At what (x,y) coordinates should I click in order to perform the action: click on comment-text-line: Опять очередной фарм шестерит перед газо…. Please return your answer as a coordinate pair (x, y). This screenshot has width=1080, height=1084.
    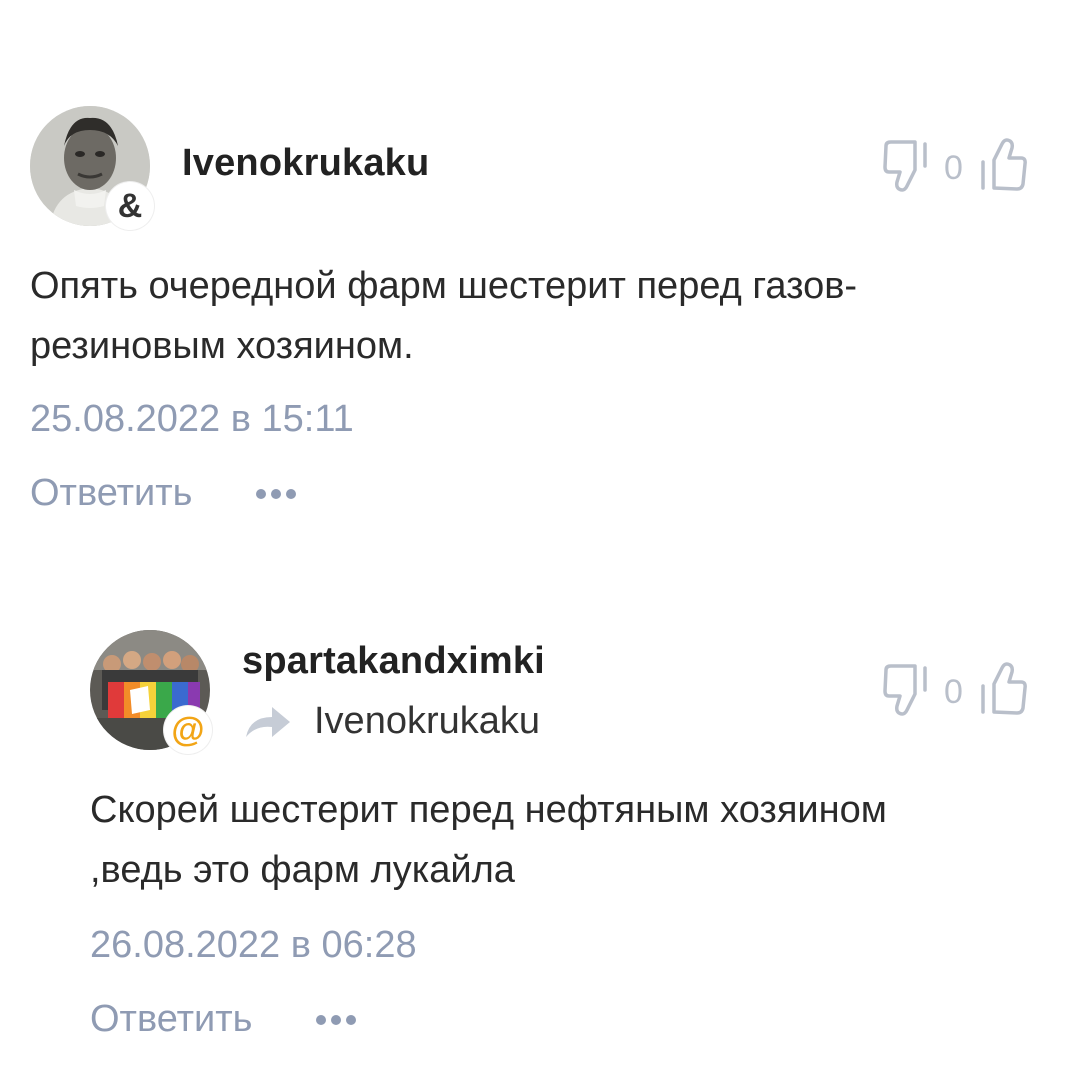
    Looking at the image, I should click on (444, 286).